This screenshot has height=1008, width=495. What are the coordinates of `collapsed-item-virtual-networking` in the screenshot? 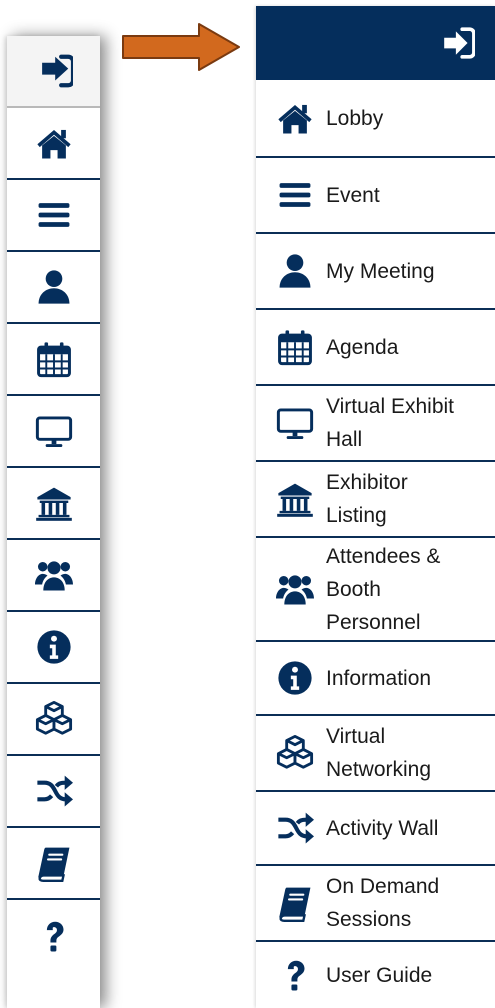 It's located at (53, 720).